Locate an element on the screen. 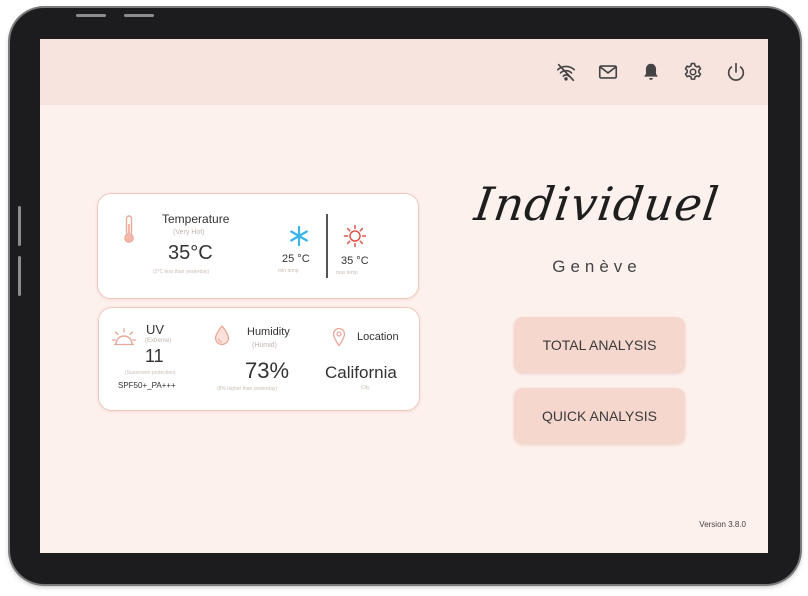 Image resolution: width=808 pixels, height=596 pixels. temperature-label: Temperature is located at coordinates (196, 219).